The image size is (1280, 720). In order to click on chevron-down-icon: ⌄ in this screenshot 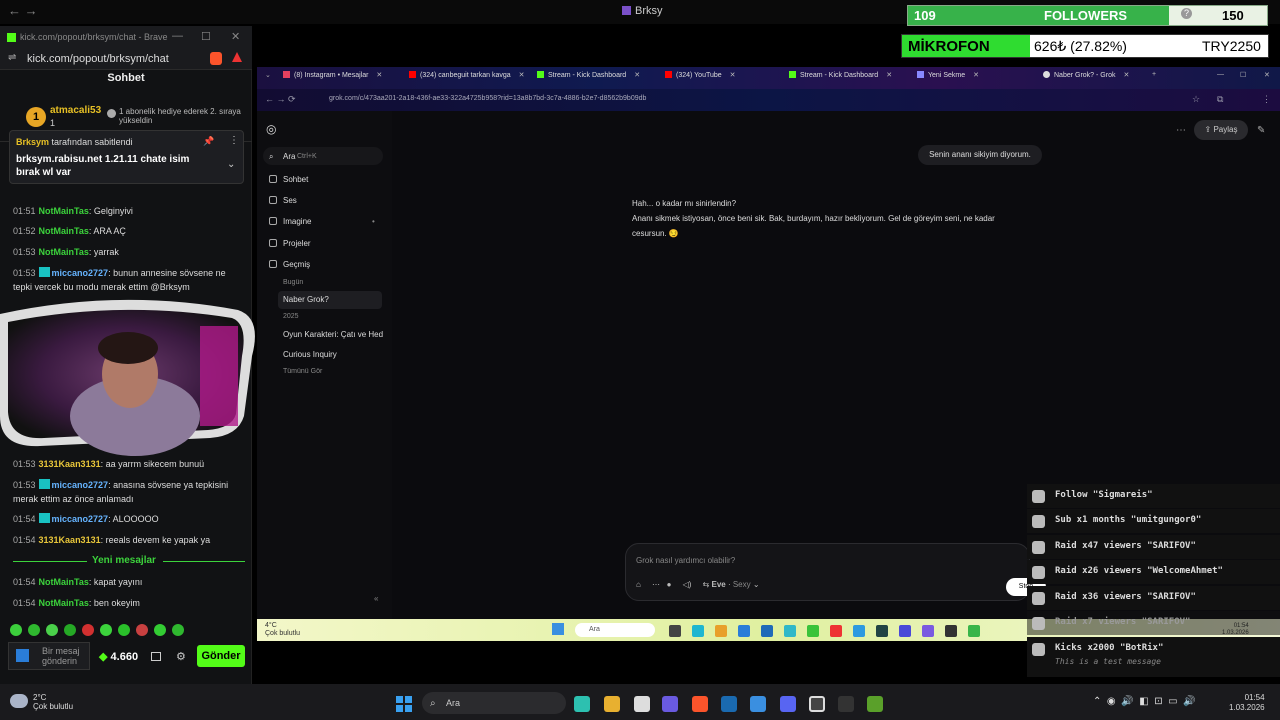, I will do `click(231, 164)`.